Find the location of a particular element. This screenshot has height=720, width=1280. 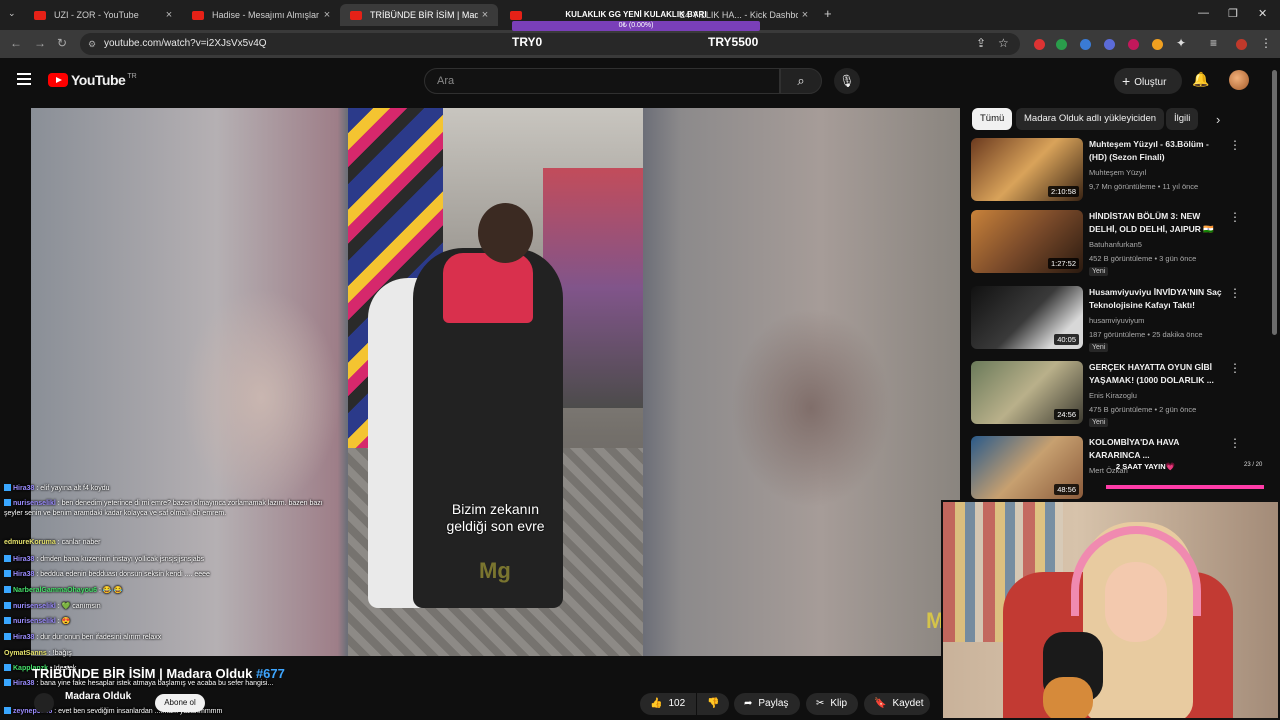

subscribe-button: Abone ol is located at coordinates (180, 703).